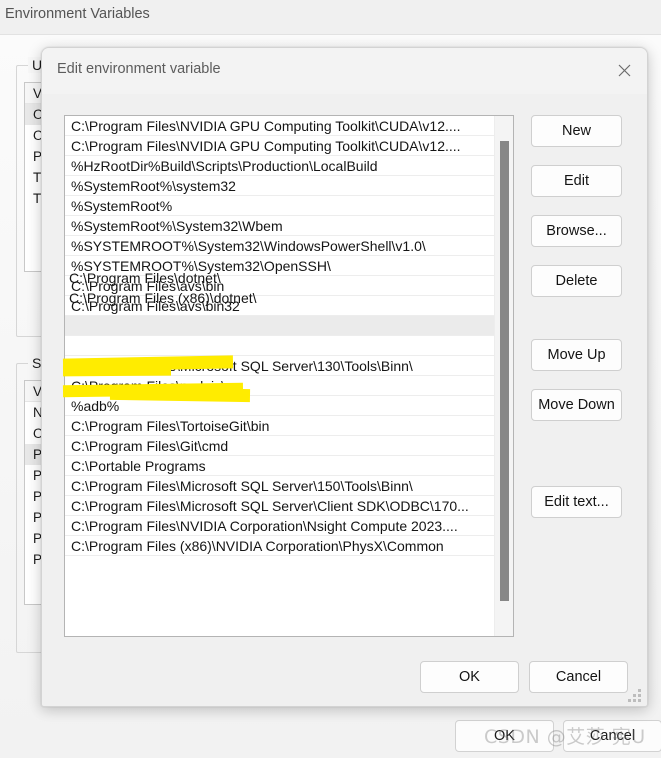  I want to click on path-entry-text: %SystemRoot%, so click(122, 206).